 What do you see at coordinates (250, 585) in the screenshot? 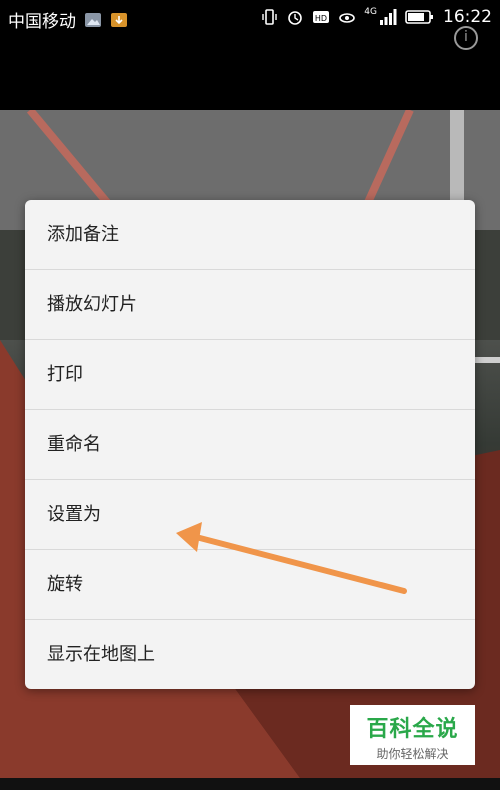
I see `menu-item-rotate: 旋转` at bounding box center [250, 585].